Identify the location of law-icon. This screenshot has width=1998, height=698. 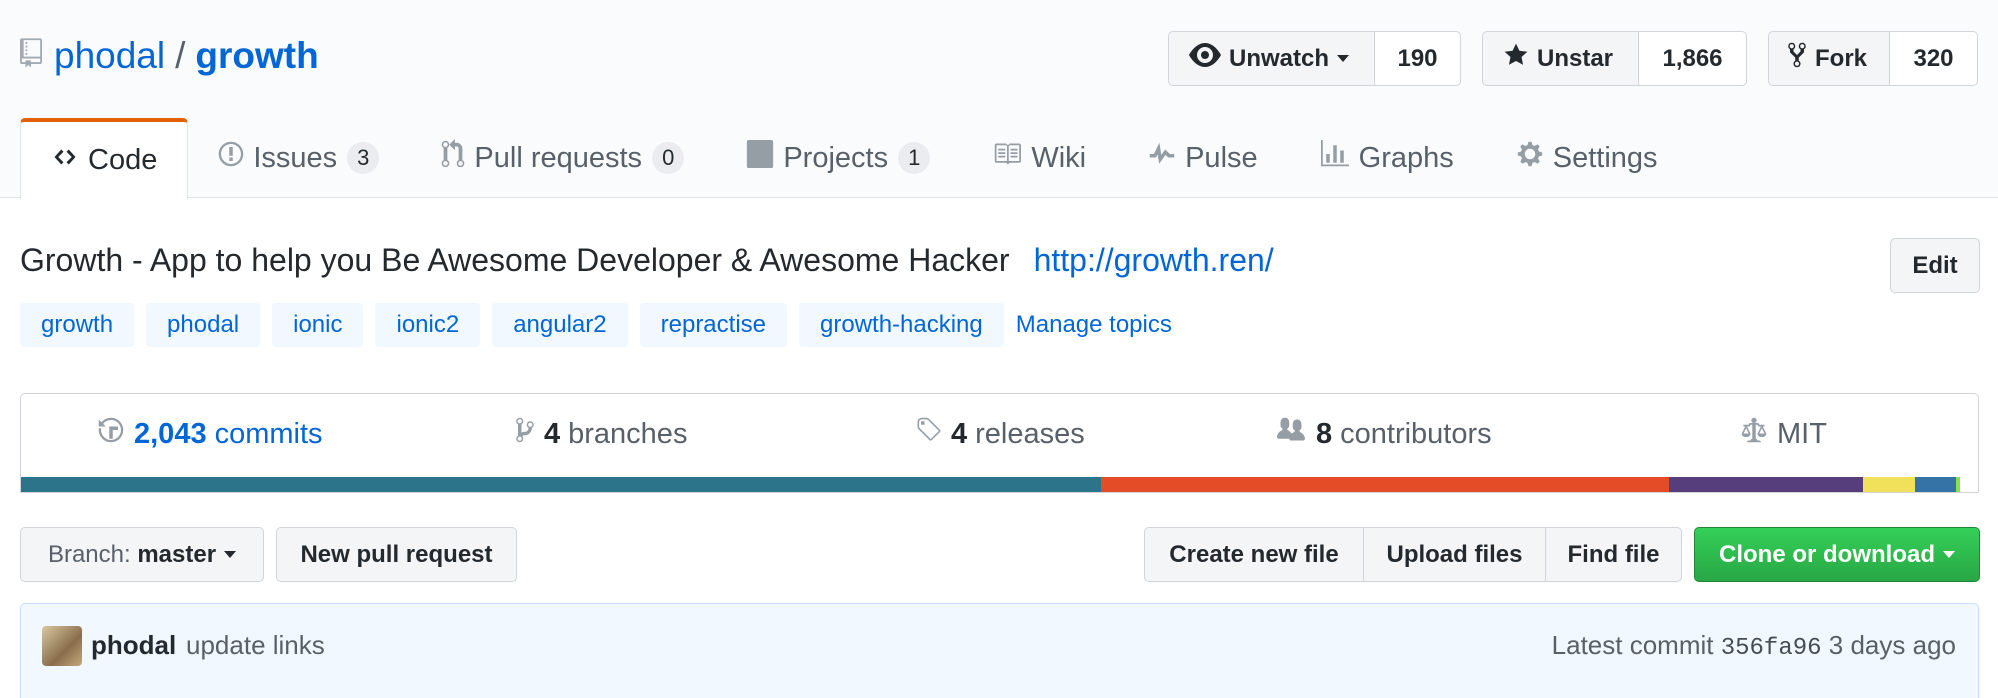
(1758, 434).